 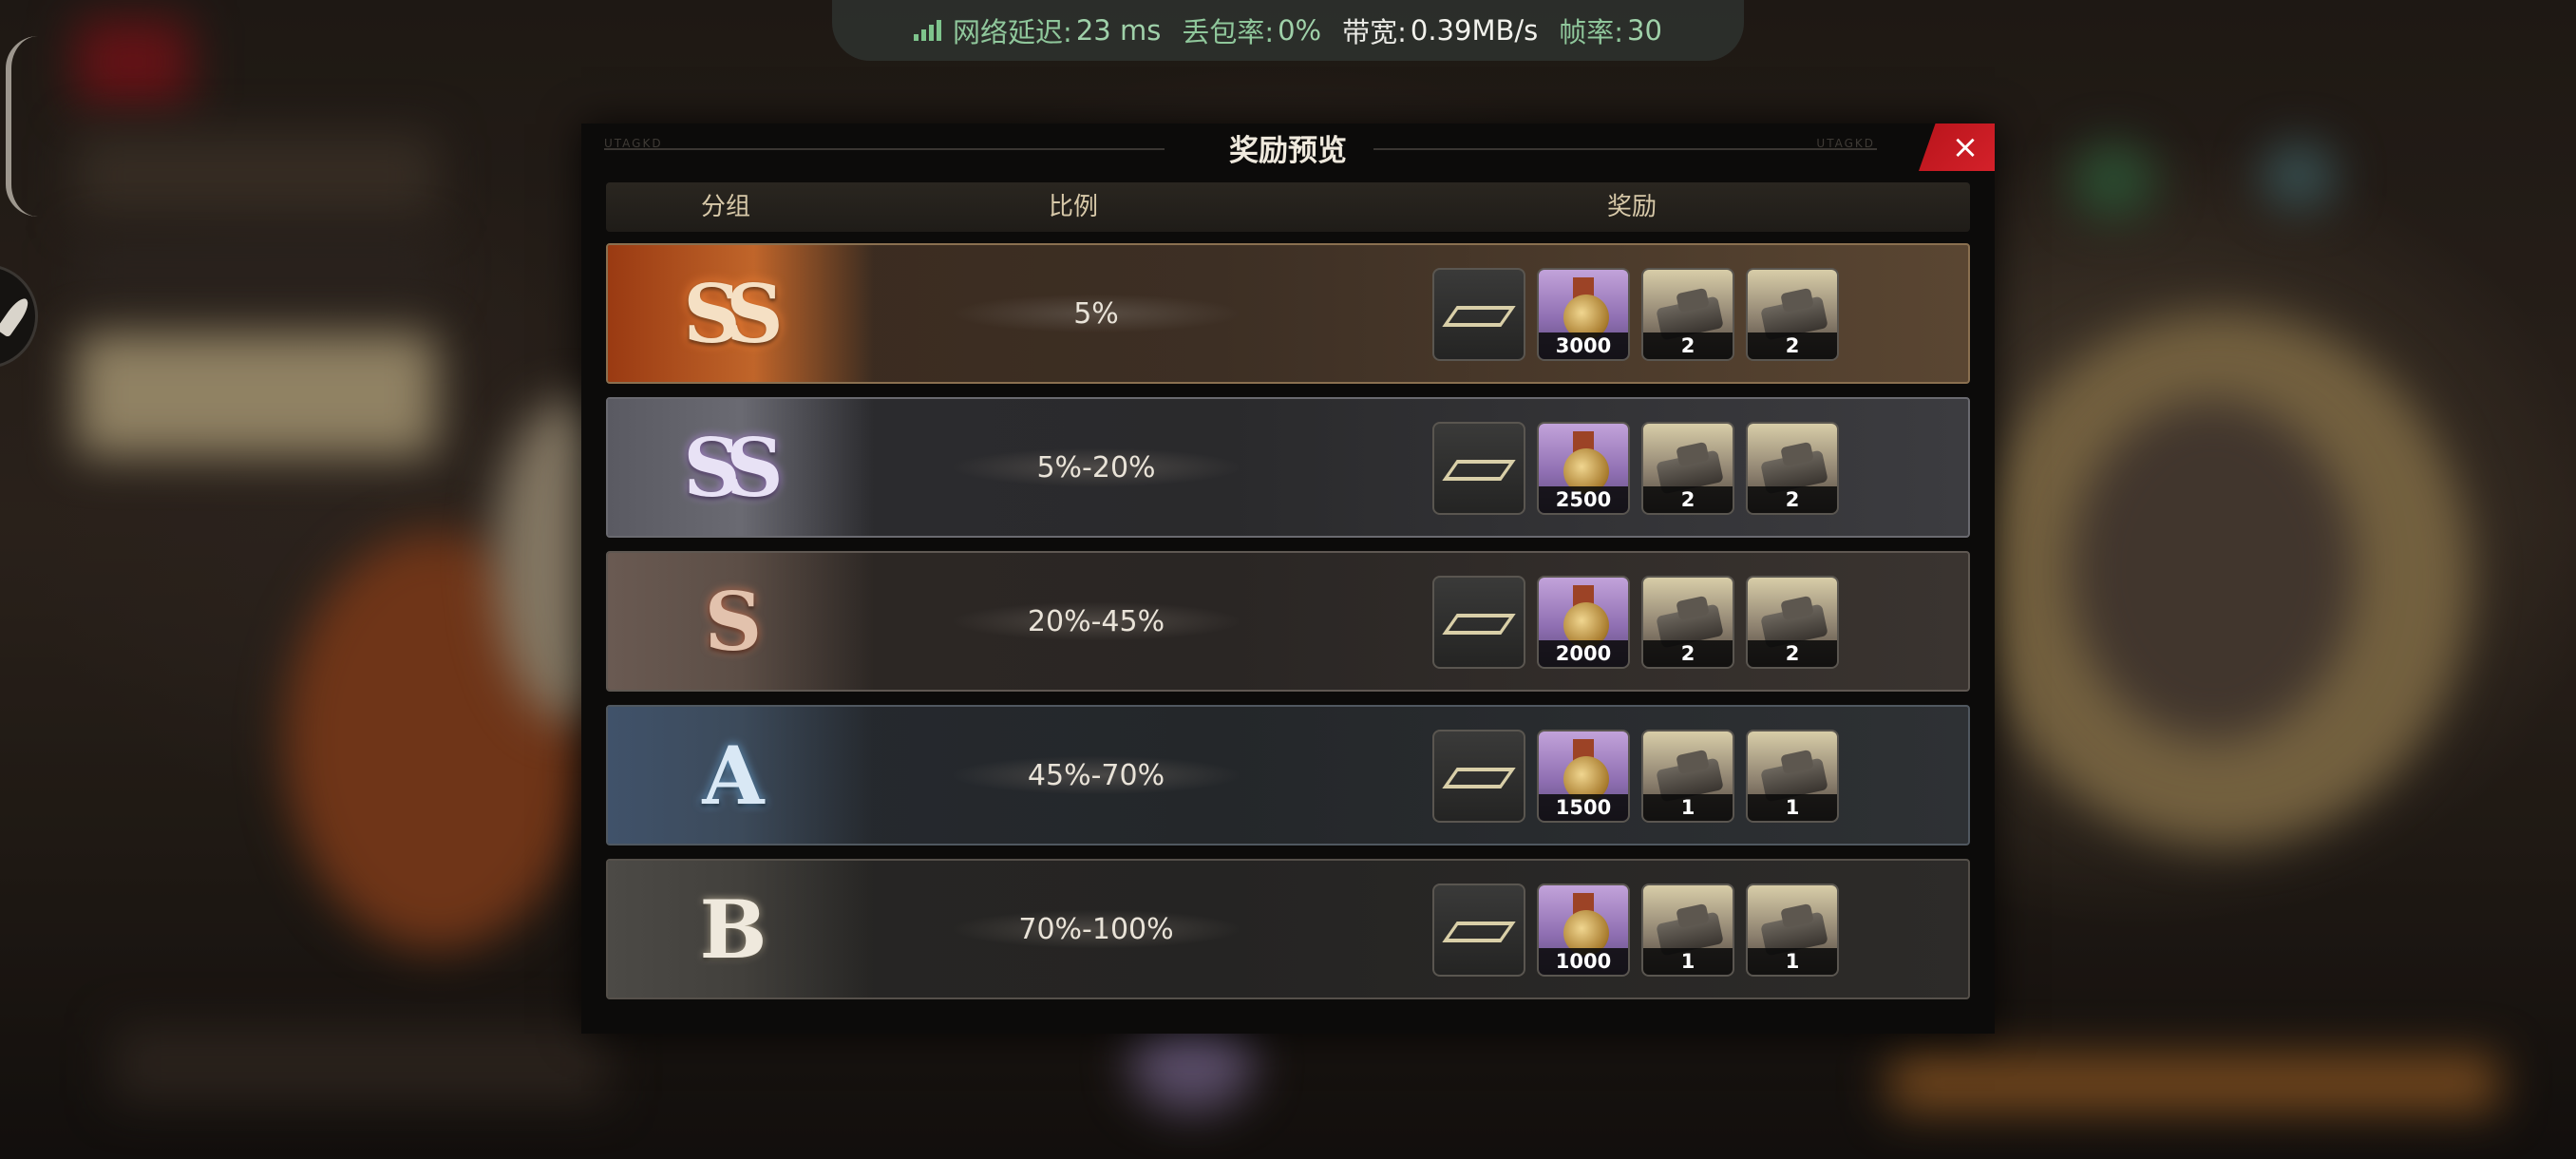 What do you see at coordinates (1635, 930) in the screenshot?
I see `reward-items: 1000 1 1` at bounding box center [1635, 930].